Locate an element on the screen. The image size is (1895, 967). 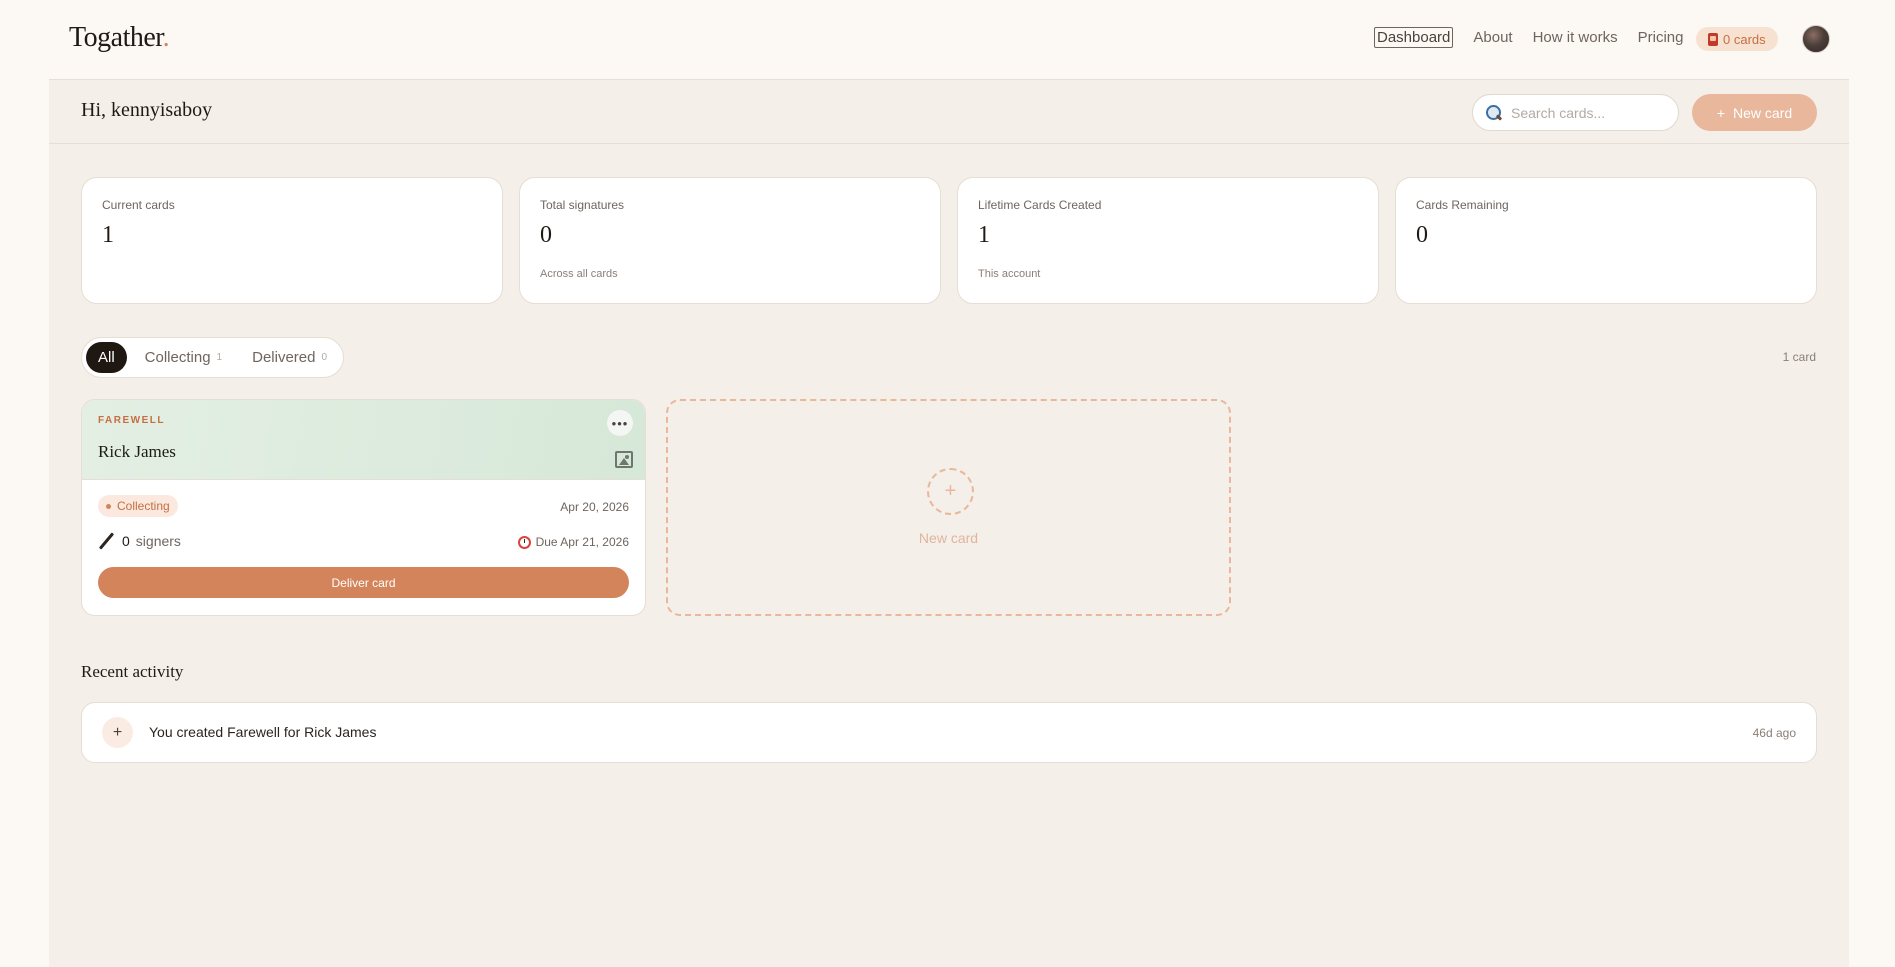
tab-delivered: Delivered 0 is located at coordinates (289, 357).